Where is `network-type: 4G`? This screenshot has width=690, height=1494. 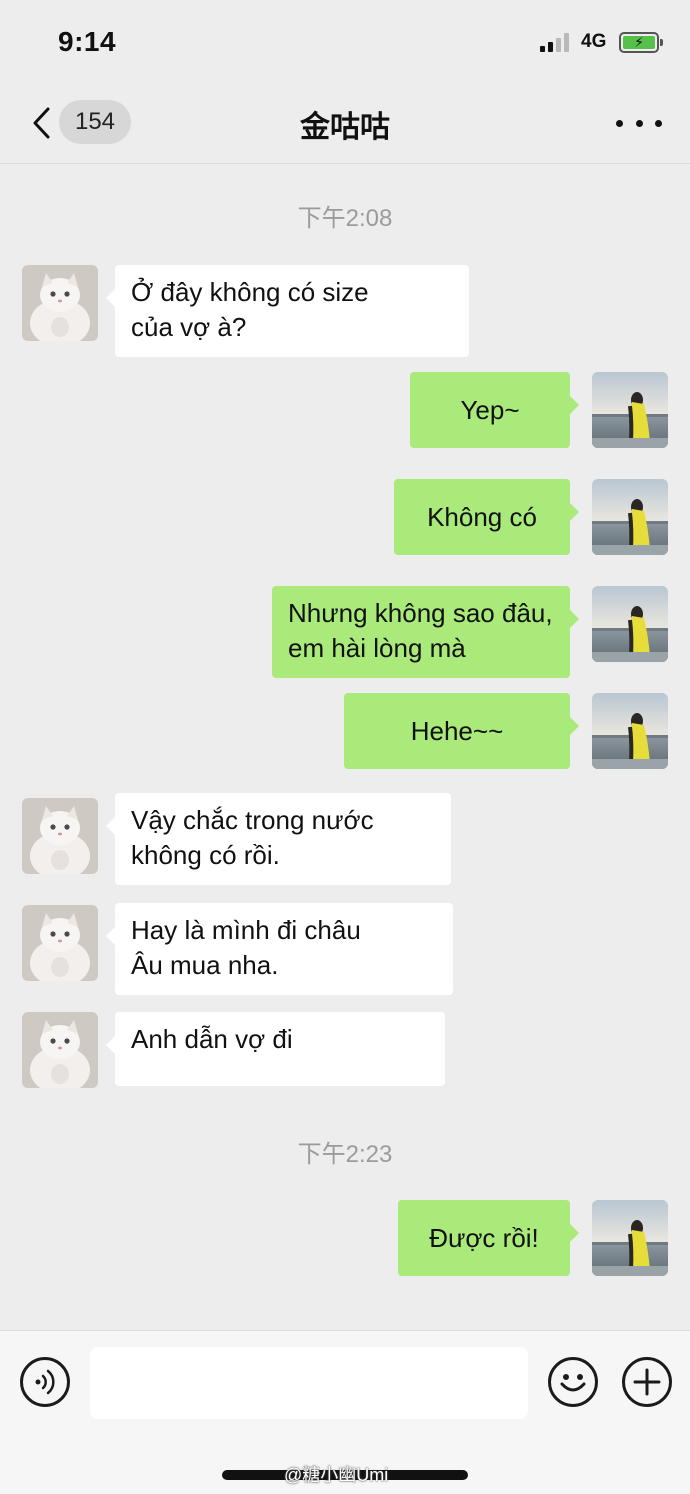
network-type: 4G is located at coordinates (594, 41).